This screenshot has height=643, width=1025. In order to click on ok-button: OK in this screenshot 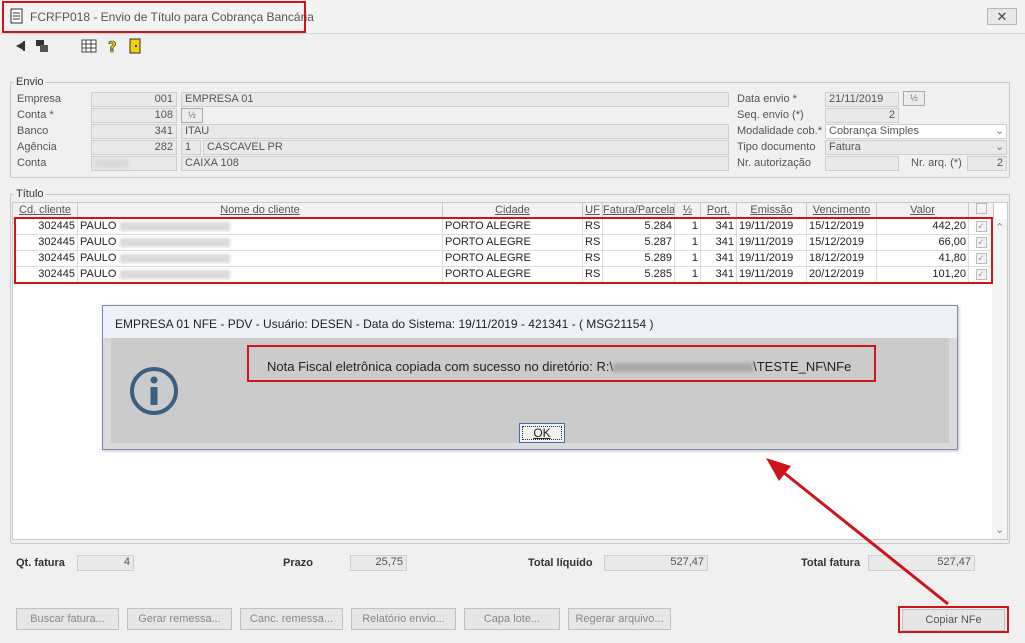, I will do `click(542, 433)`.